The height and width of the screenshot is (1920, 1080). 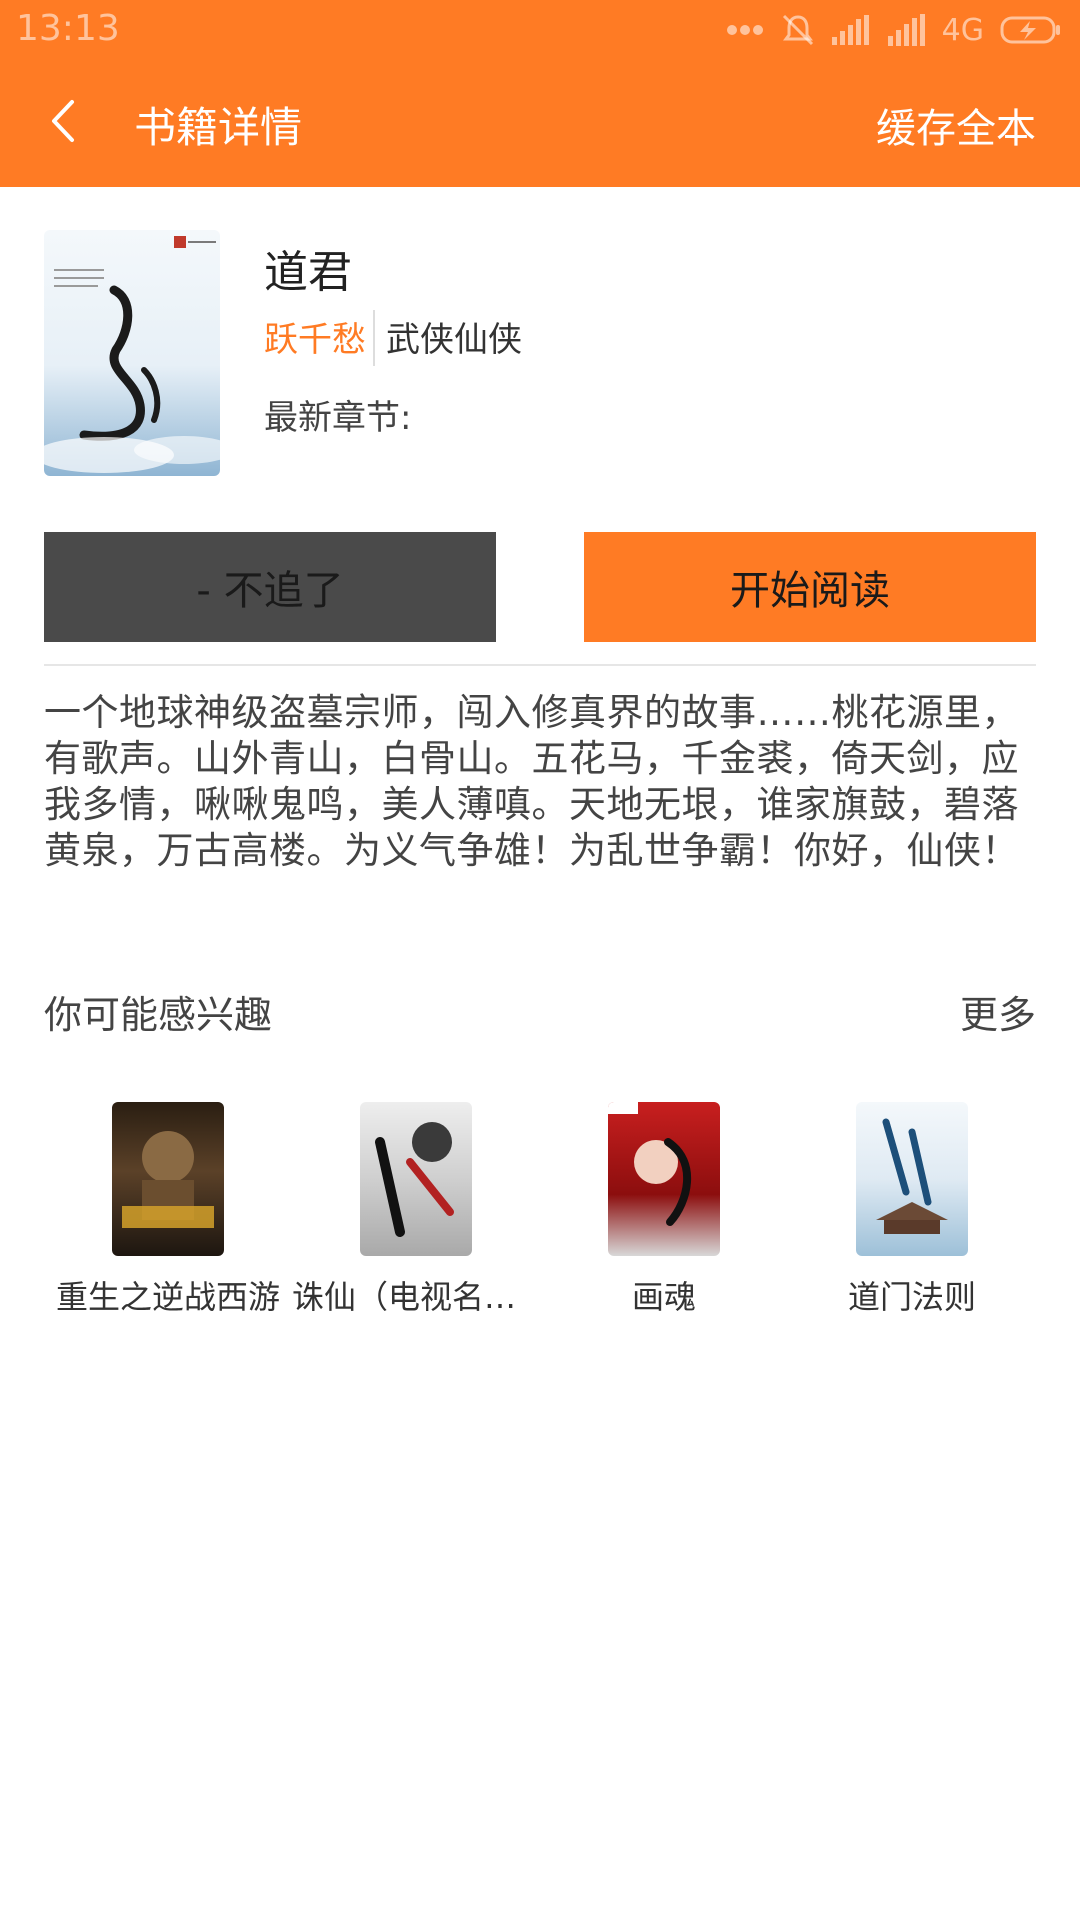 What do you see at coordinates (540, 29) in the screenshot?
I see `status-bar: 13:13 4G` at bounding box center [540, 29].